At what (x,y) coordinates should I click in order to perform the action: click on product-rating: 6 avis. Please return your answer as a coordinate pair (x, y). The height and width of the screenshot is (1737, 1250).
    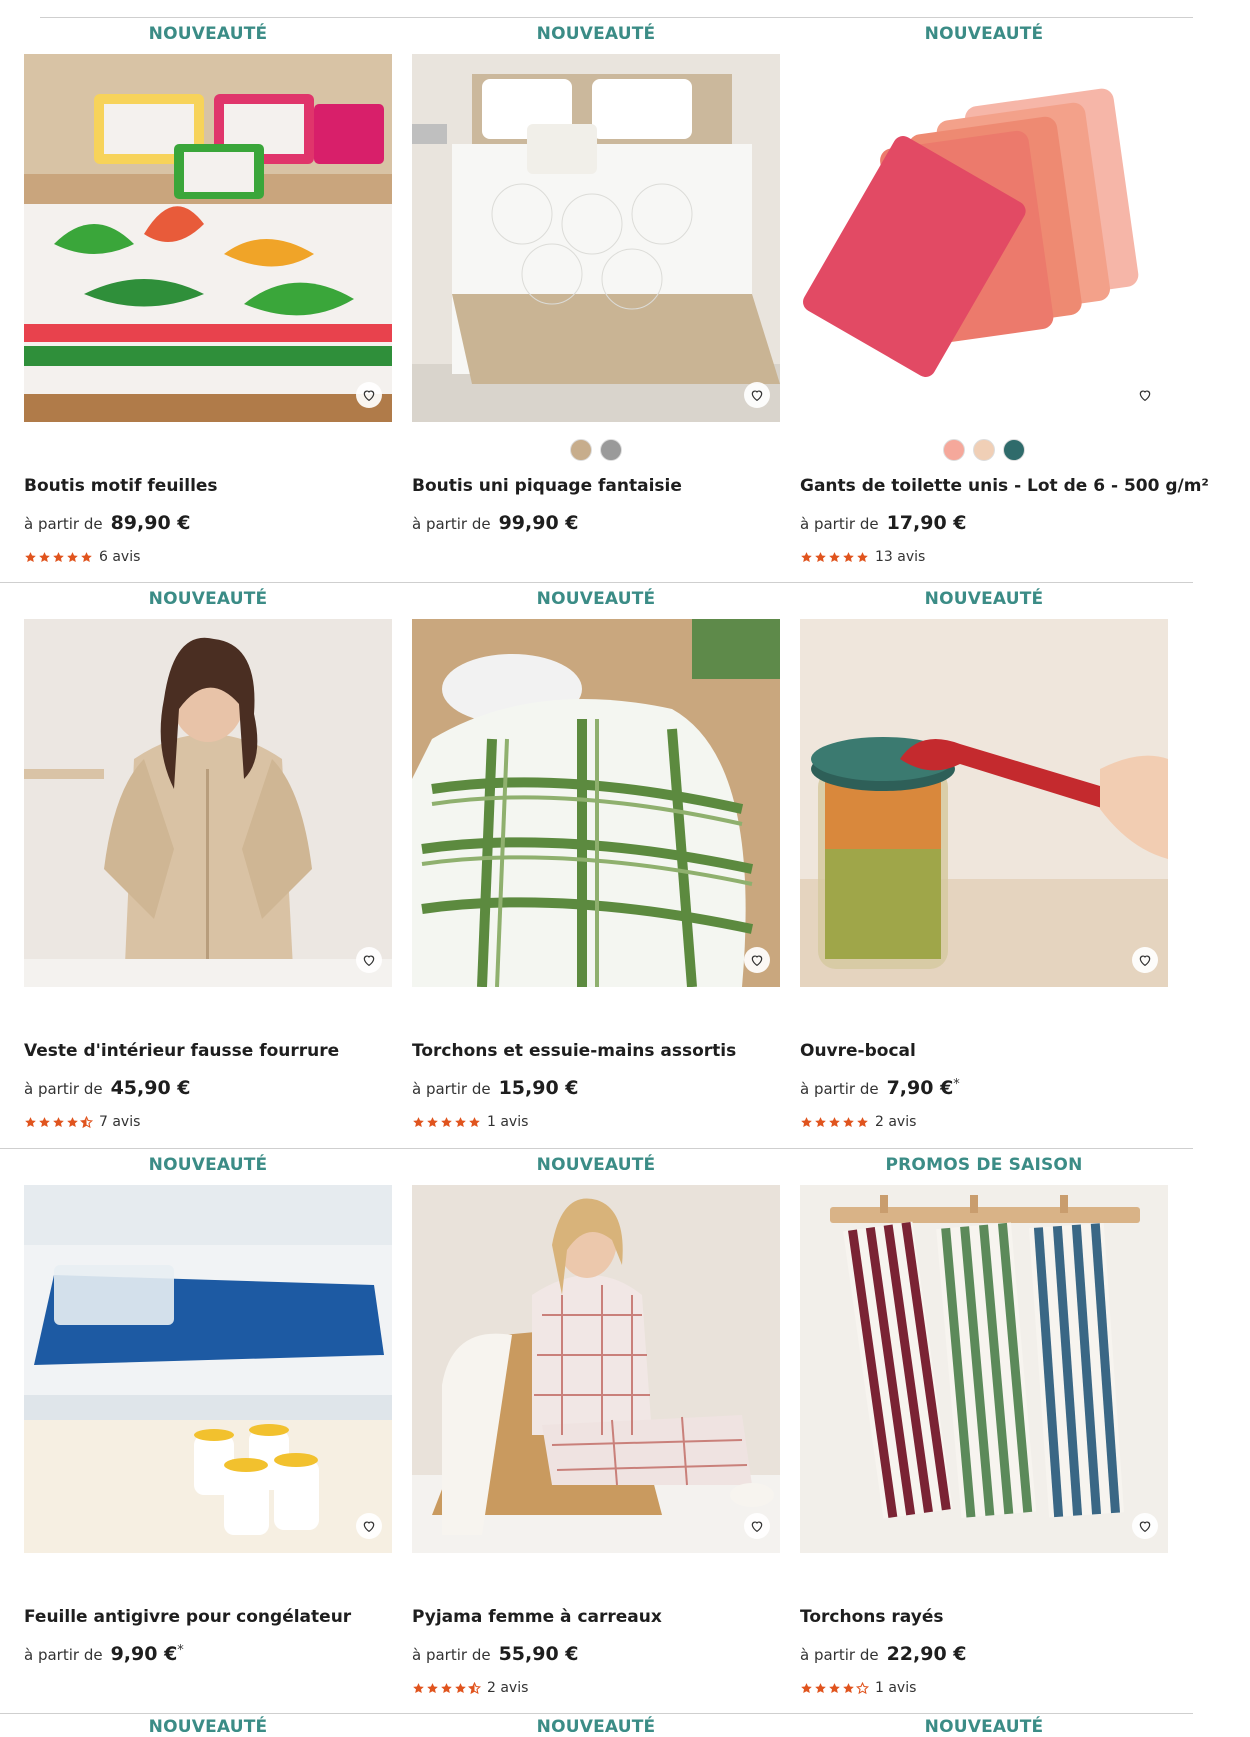
    Looking at the image, I should click on (82, 557).